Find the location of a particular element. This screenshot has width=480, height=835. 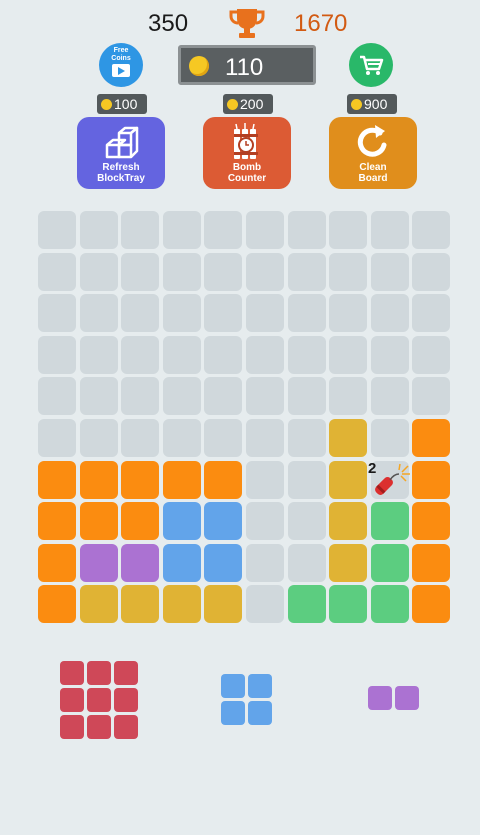

bomb-counter-button: Bomb Counter is located at coordinates (247, 153).